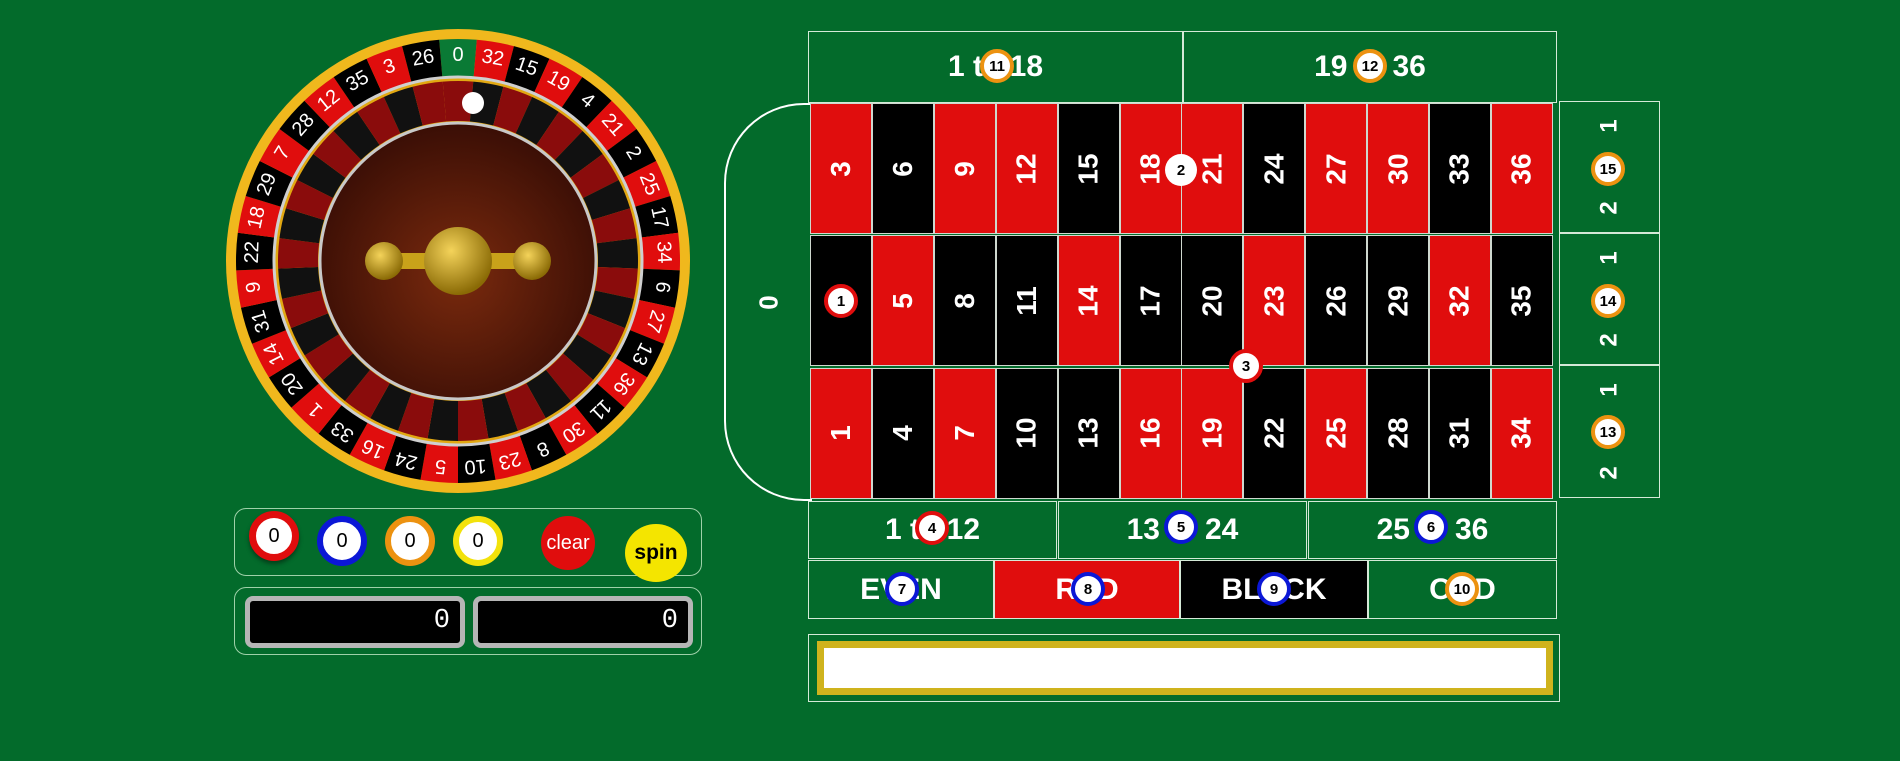 The width and height of the screenshot is (1900, 761). I want to click on number-cell-label: 13, so click(1088, 433).